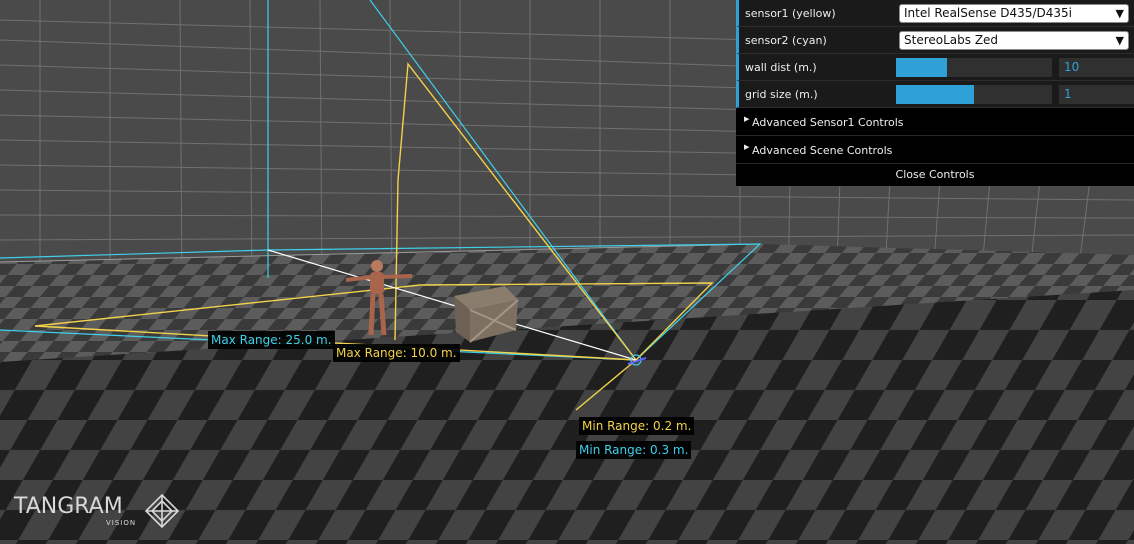 The image size is (1134, 544). I want to click on folder-title: Advanced Scene Controls, so click(822, 150).